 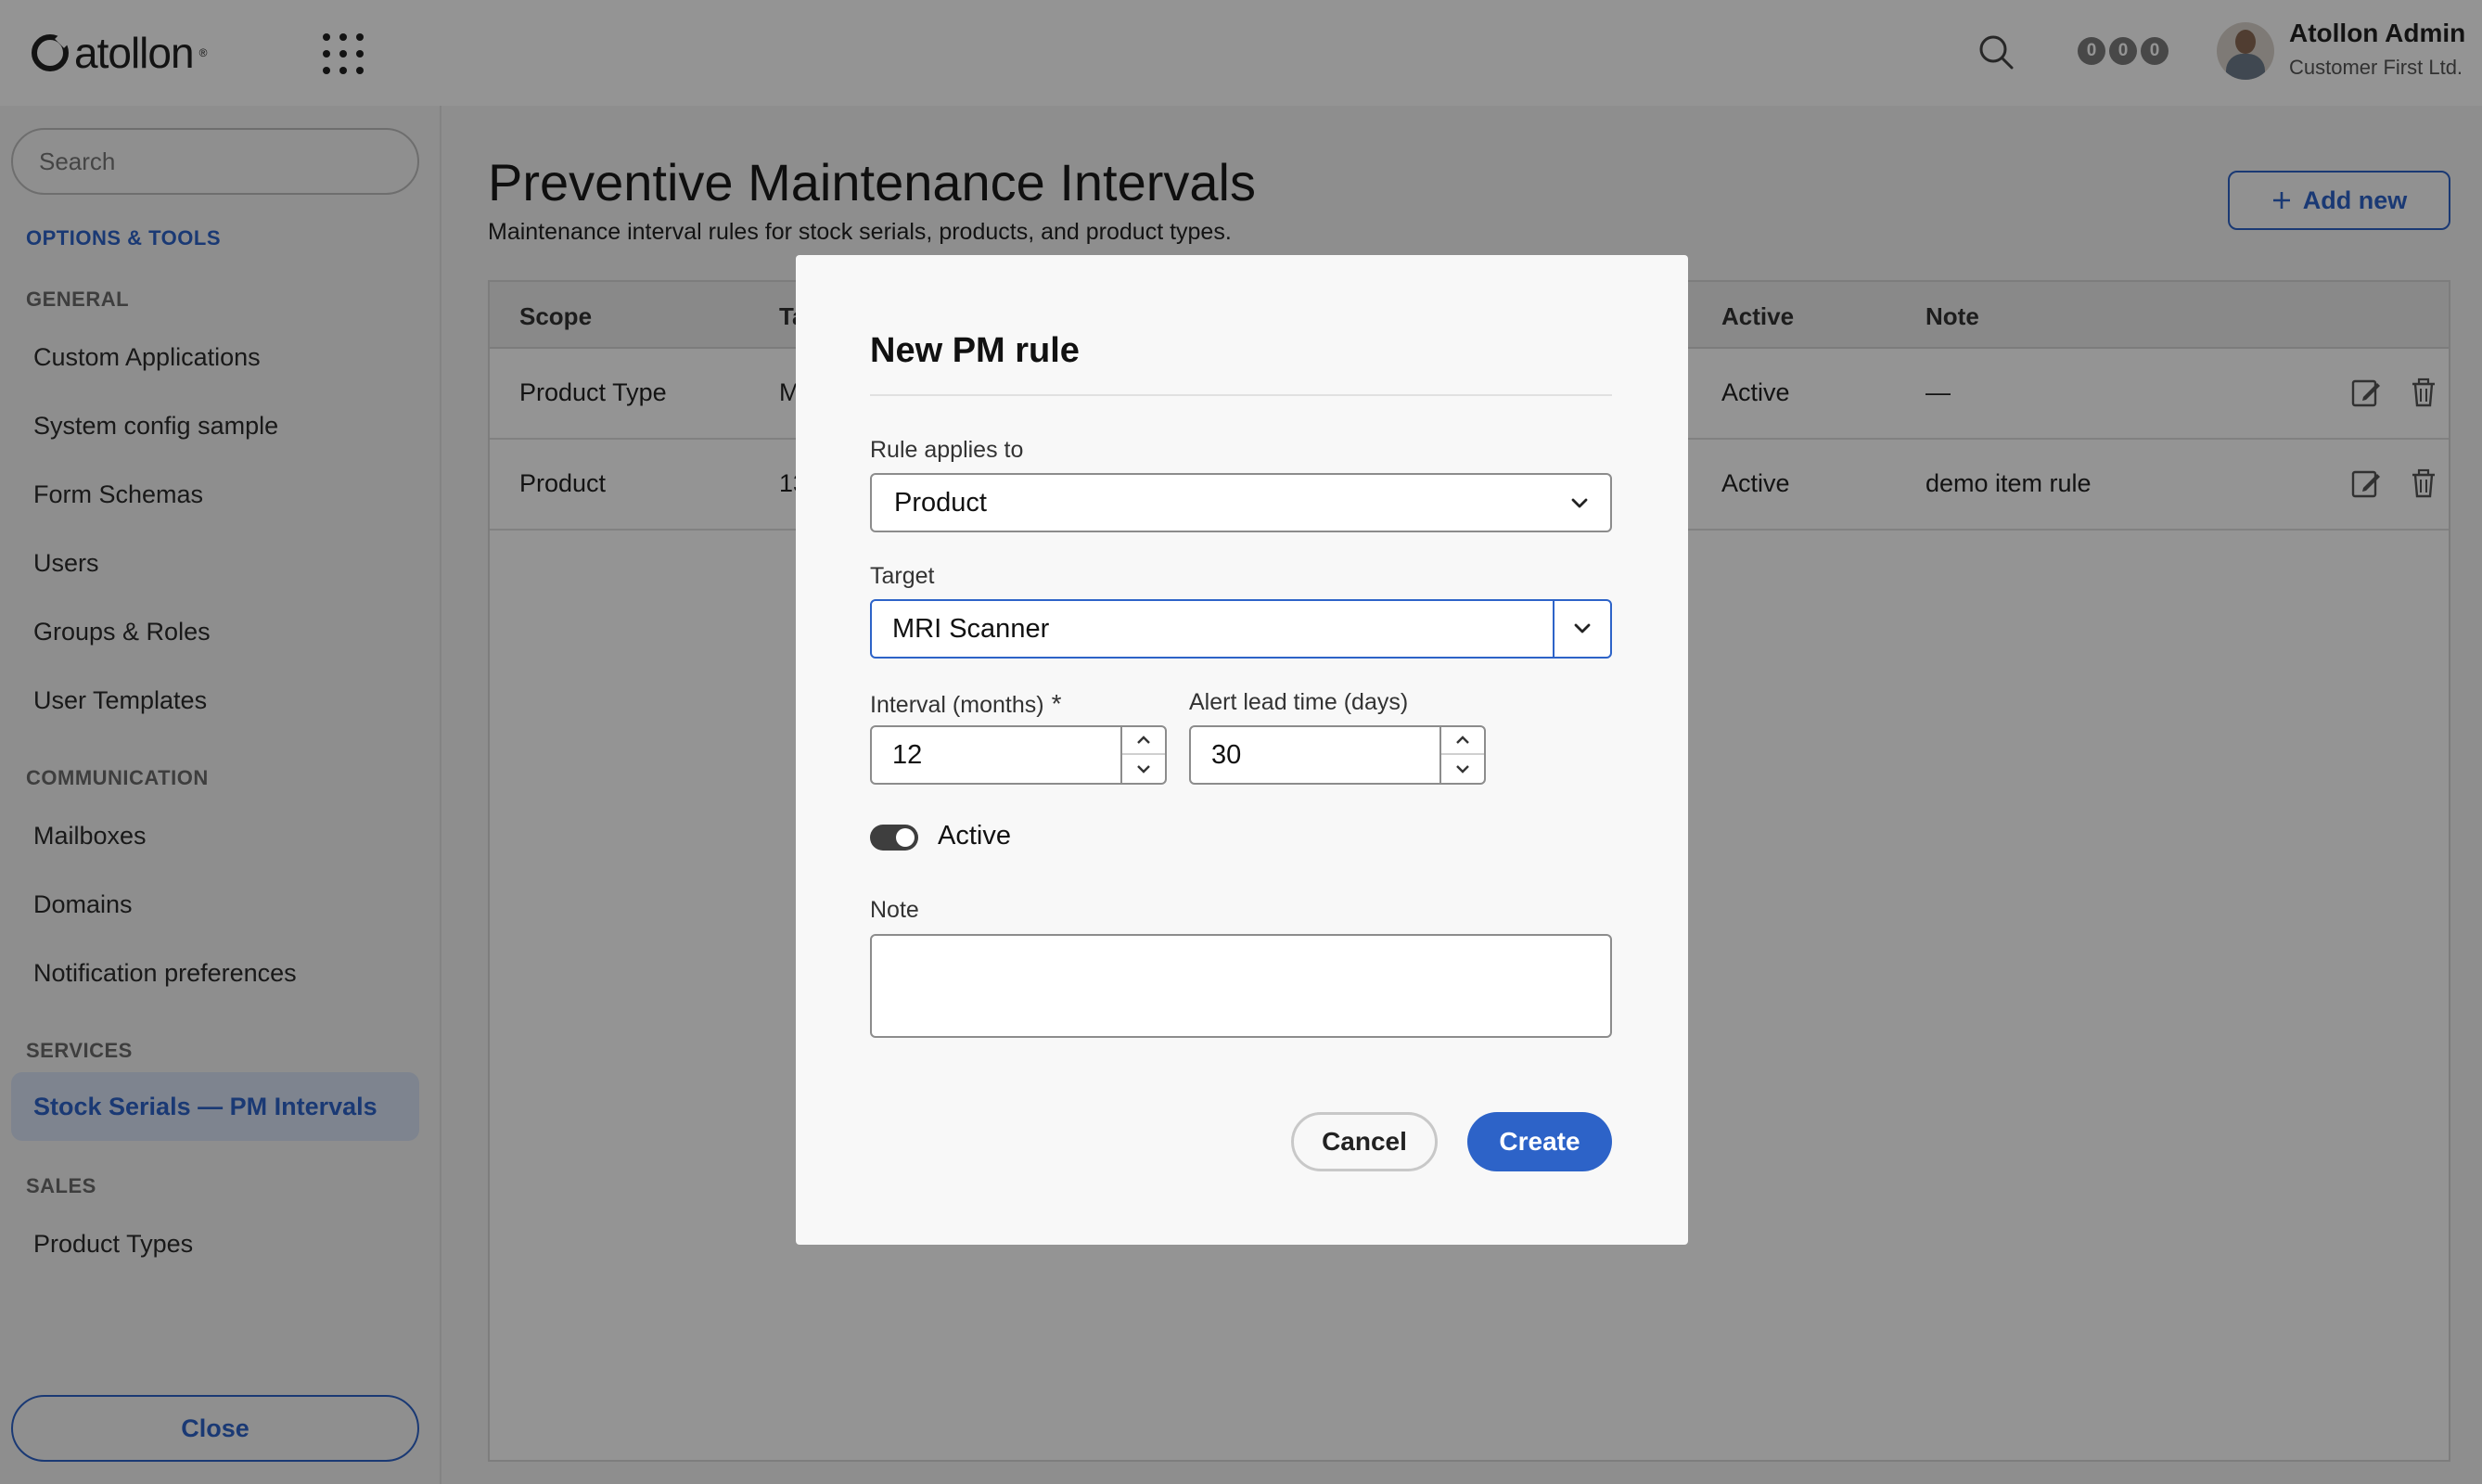 I want to click on note-textarea, so click(x=1241, y=986).